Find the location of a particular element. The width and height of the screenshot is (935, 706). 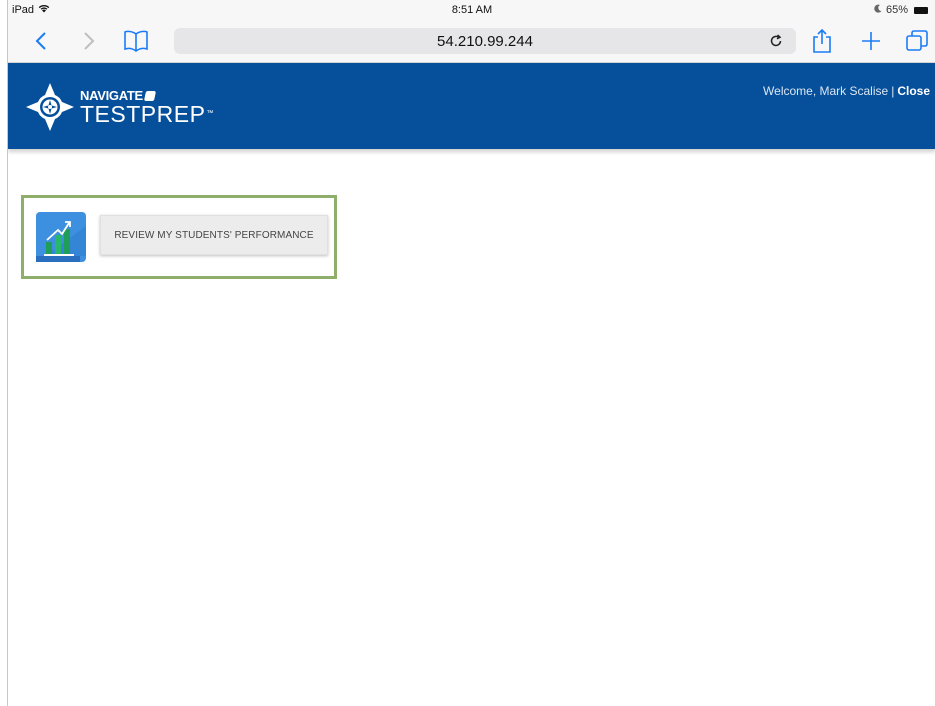

review-students-performance-button: REVIEW MY STUDENTS' PERFORMANCE is located at coordinates (214, 235).